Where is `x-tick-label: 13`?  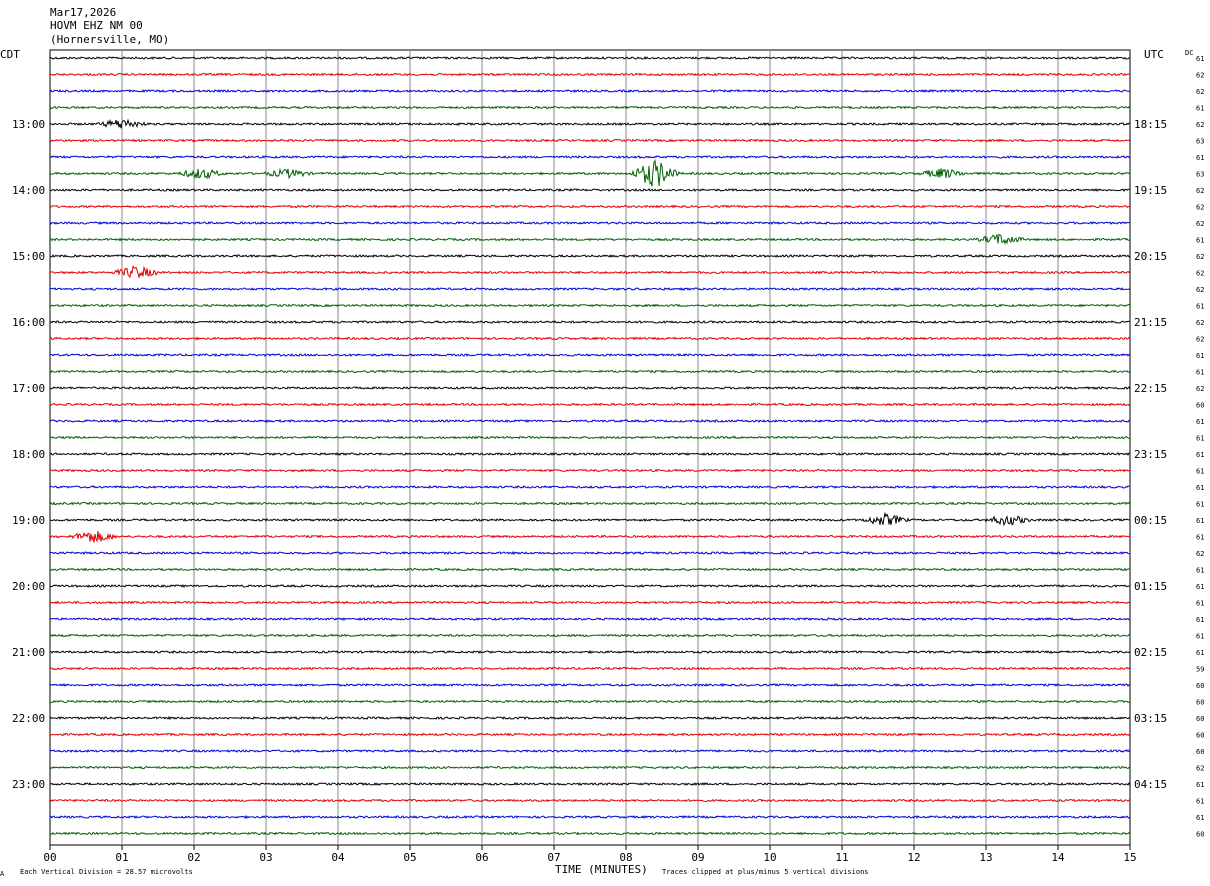 x-tick-label: 13 is located at coordinates (985, 857).